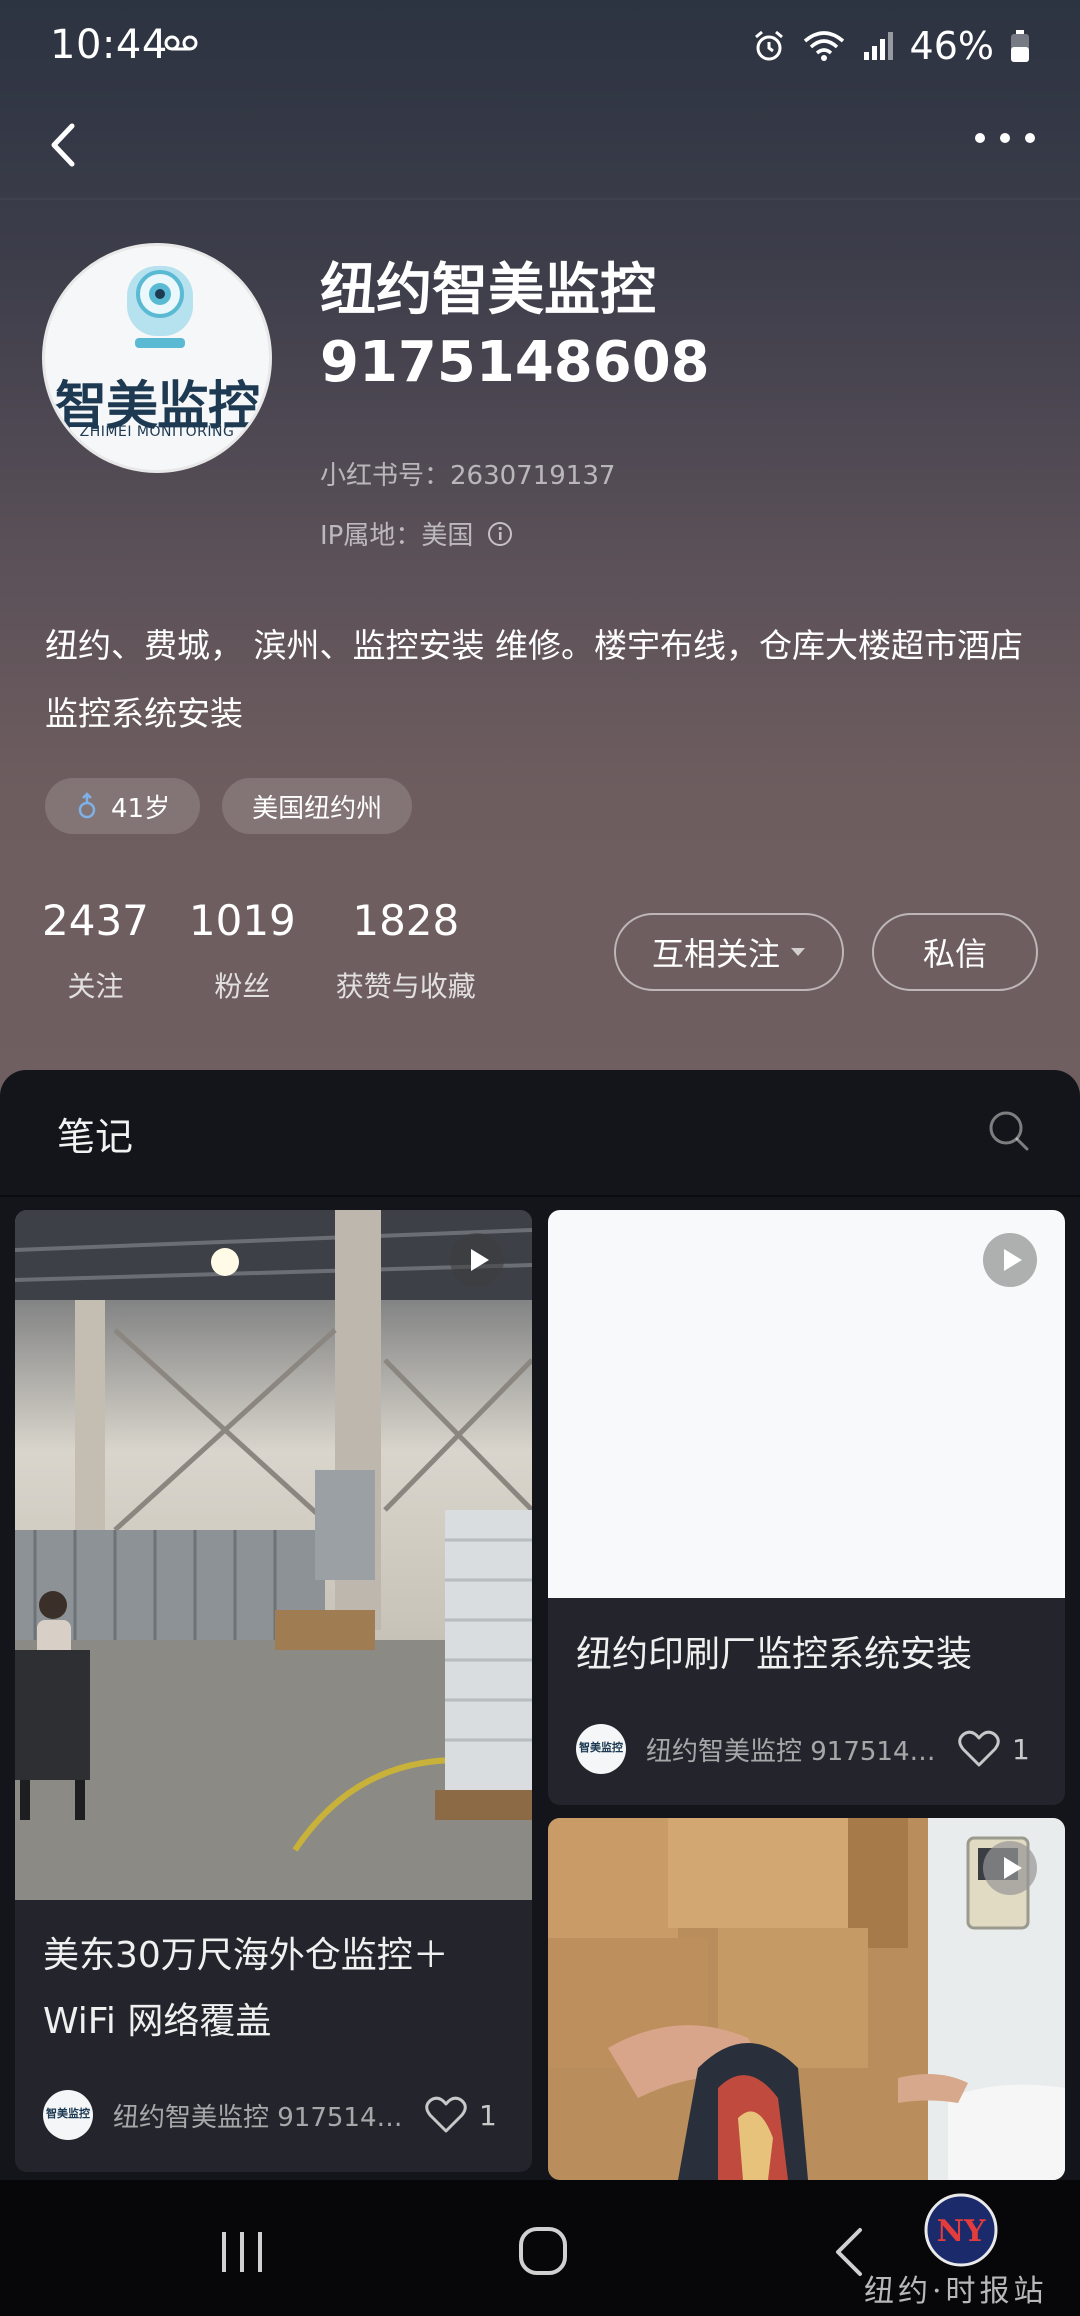 Image resolution: width=1080 pixels, height=2316 pixels. Describe the element at coordinates (243, 2252) in the screenshot. I see `recent-apps-icon` at that location.